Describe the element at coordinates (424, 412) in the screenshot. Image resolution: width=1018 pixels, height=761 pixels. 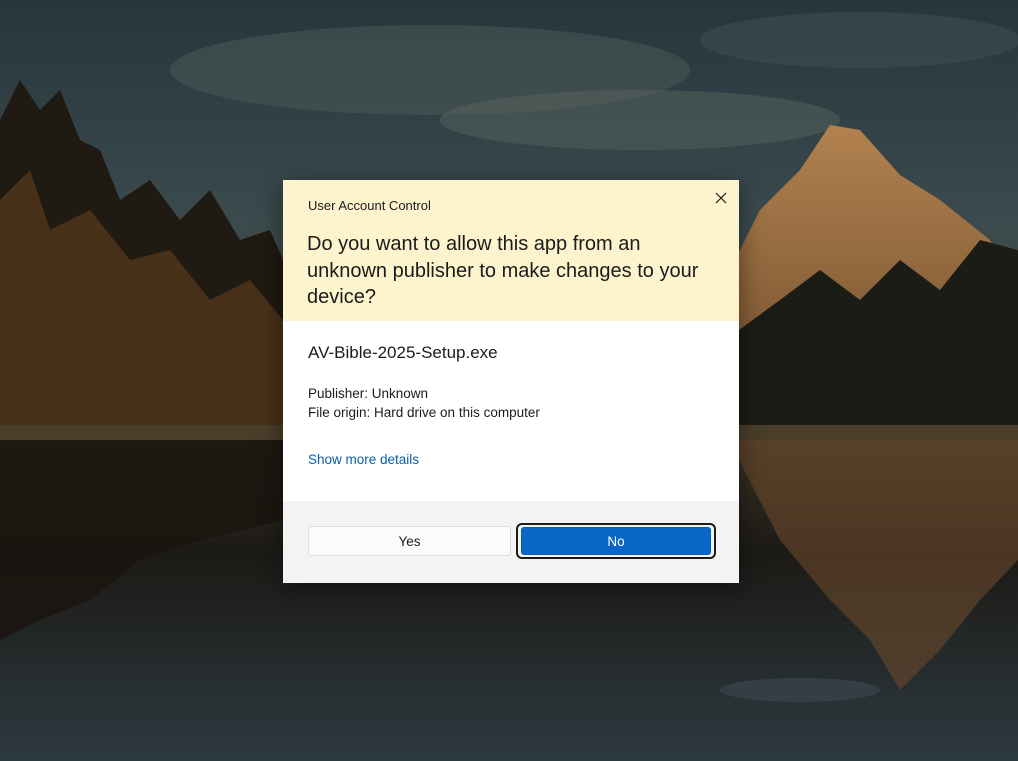
I see `file-origin-info: File origin: Hard drive on this computer` at that location.